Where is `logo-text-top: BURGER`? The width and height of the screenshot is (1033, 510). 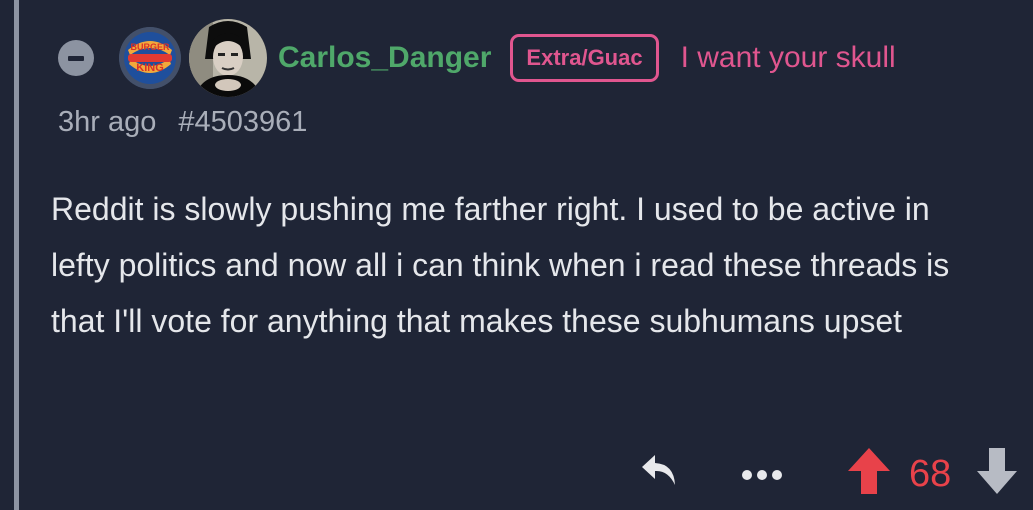
logo-text-top: BURGER is located at coordinates (150, 47).